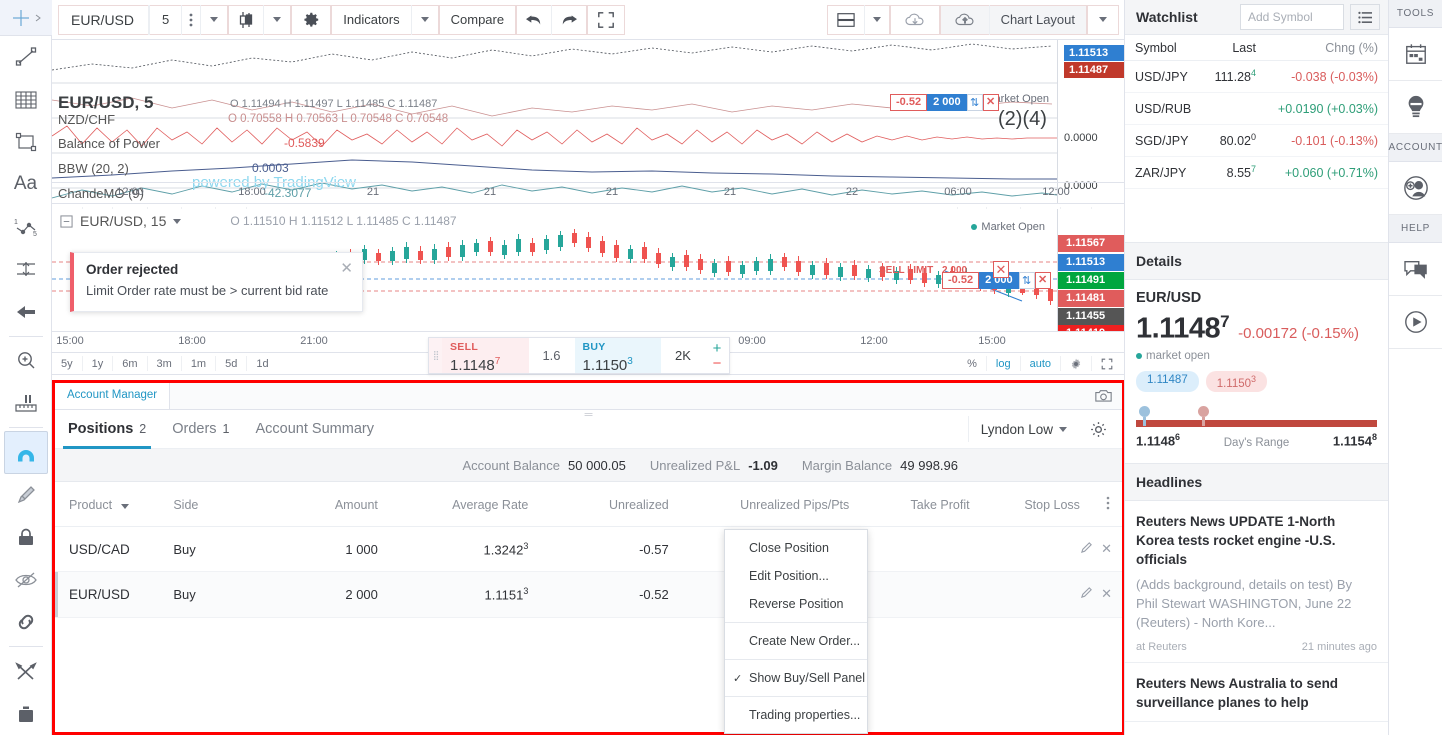 This screenshot has height=735, width=1442. Describe the element at coordinates (1292, 17) in the screenshot. I see `add-symbol-input: Add Symbol` at that location.